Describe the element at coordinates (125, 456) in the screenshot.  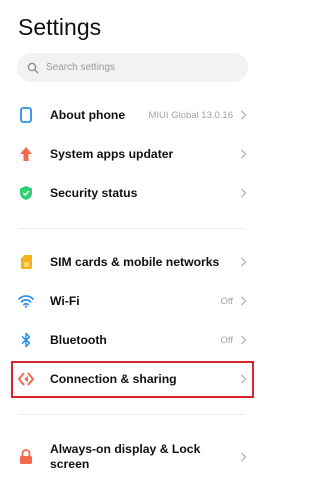
I see `settings-item-label: Always-on display & Lock screen` at that location.